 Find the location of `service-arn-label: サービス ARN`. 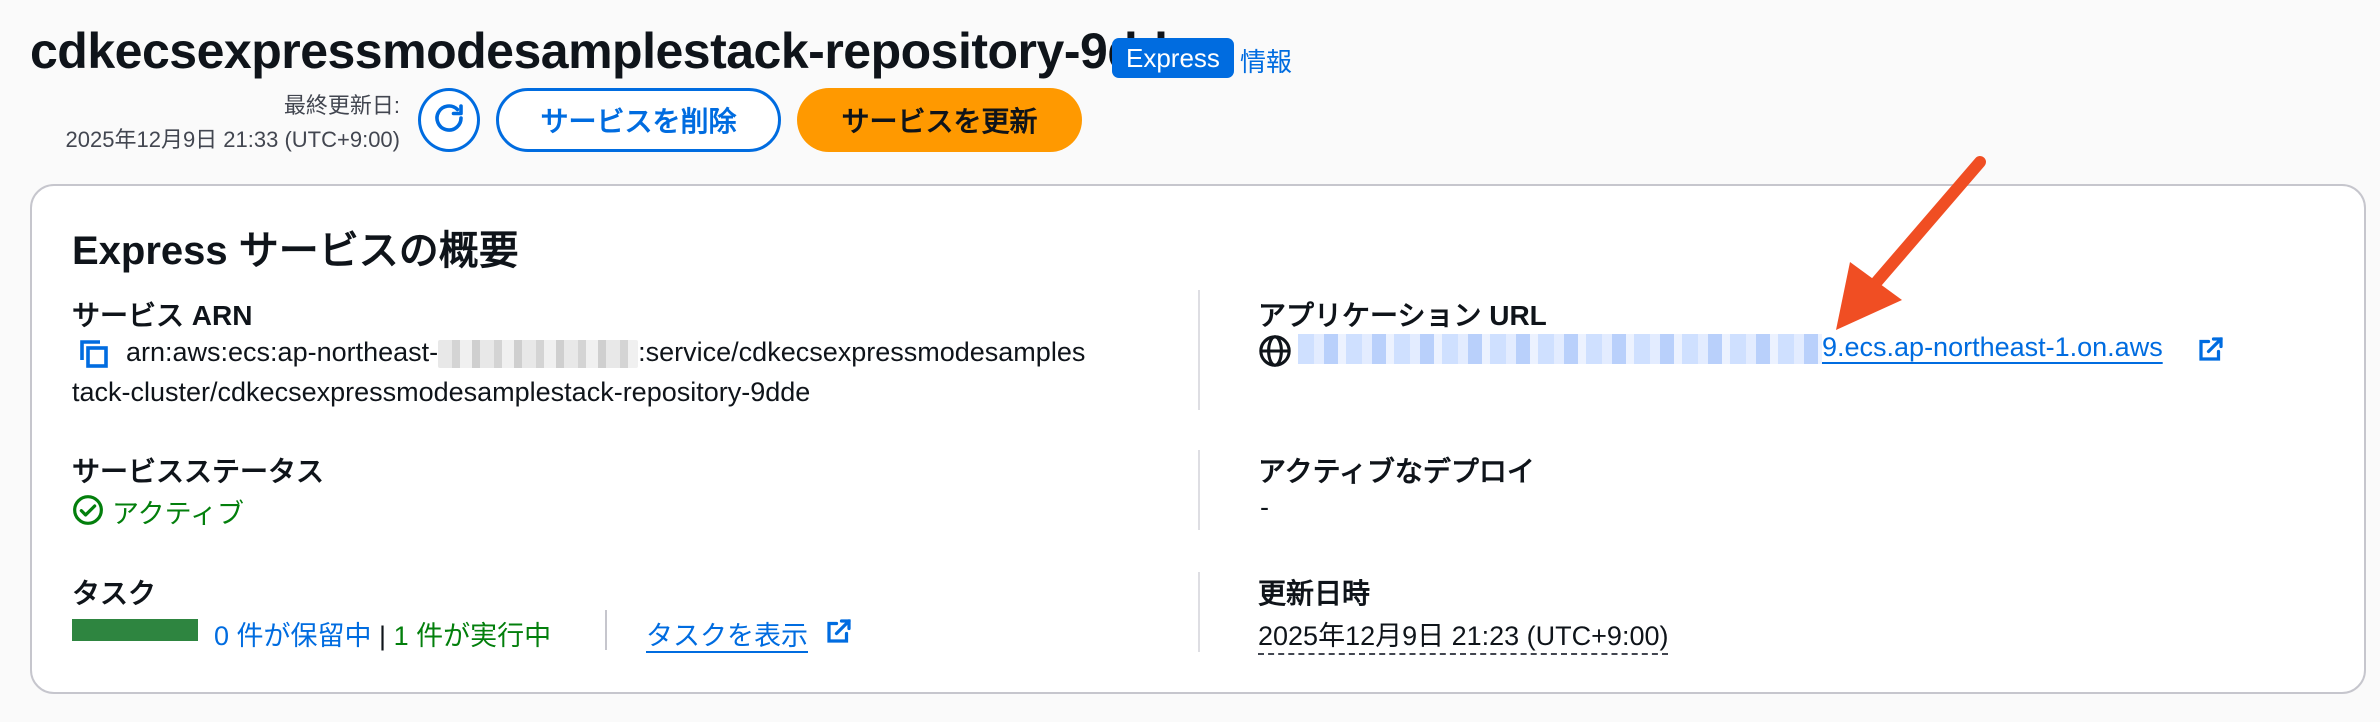

service-arn-label: サービス ARN is located at coordinates (162, 315).